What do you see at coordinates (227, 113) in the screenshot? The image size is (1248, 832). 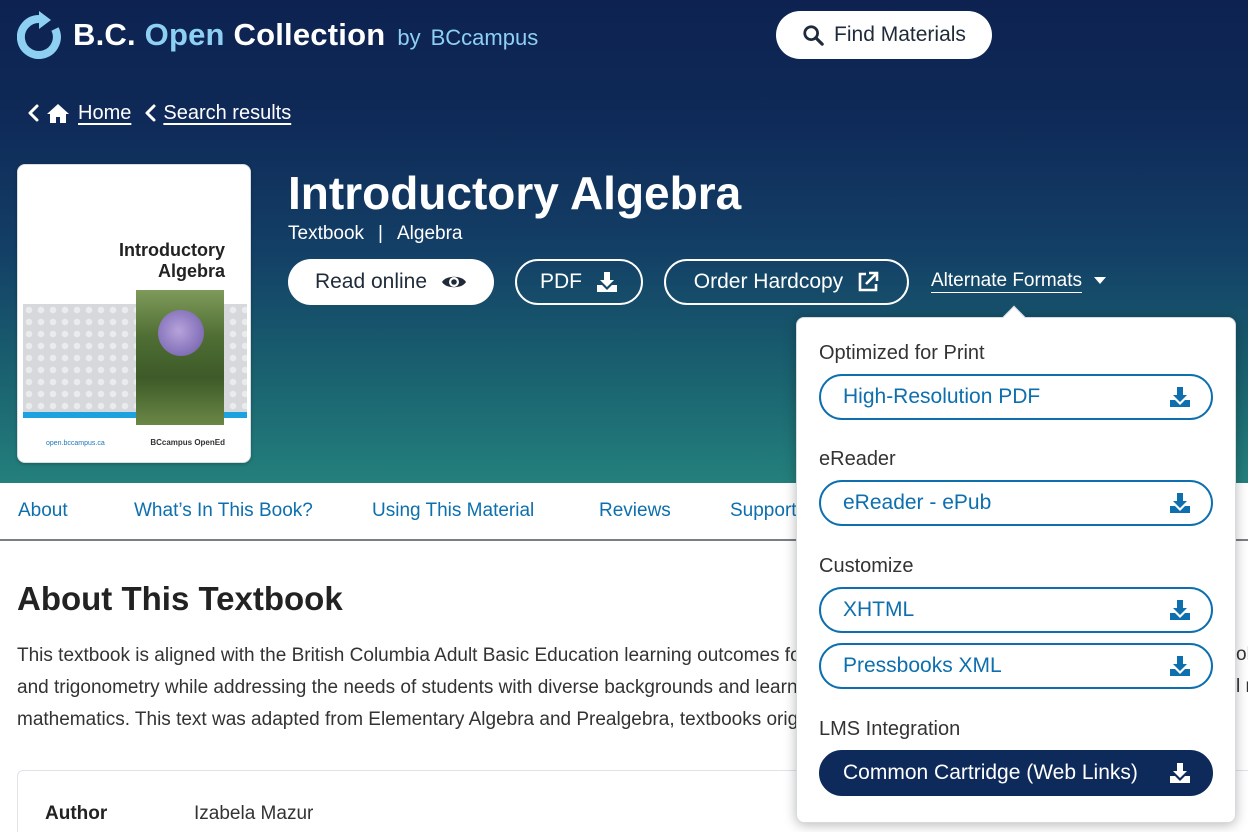 I see `breadcrumb-search-results-link: Search results` at bounding box center [227, 113].